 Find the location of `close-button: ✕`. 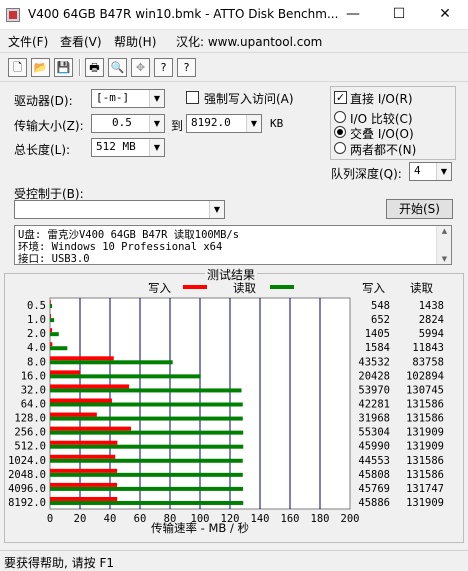

close-button: ✕ is located at coordinates (445, 15).